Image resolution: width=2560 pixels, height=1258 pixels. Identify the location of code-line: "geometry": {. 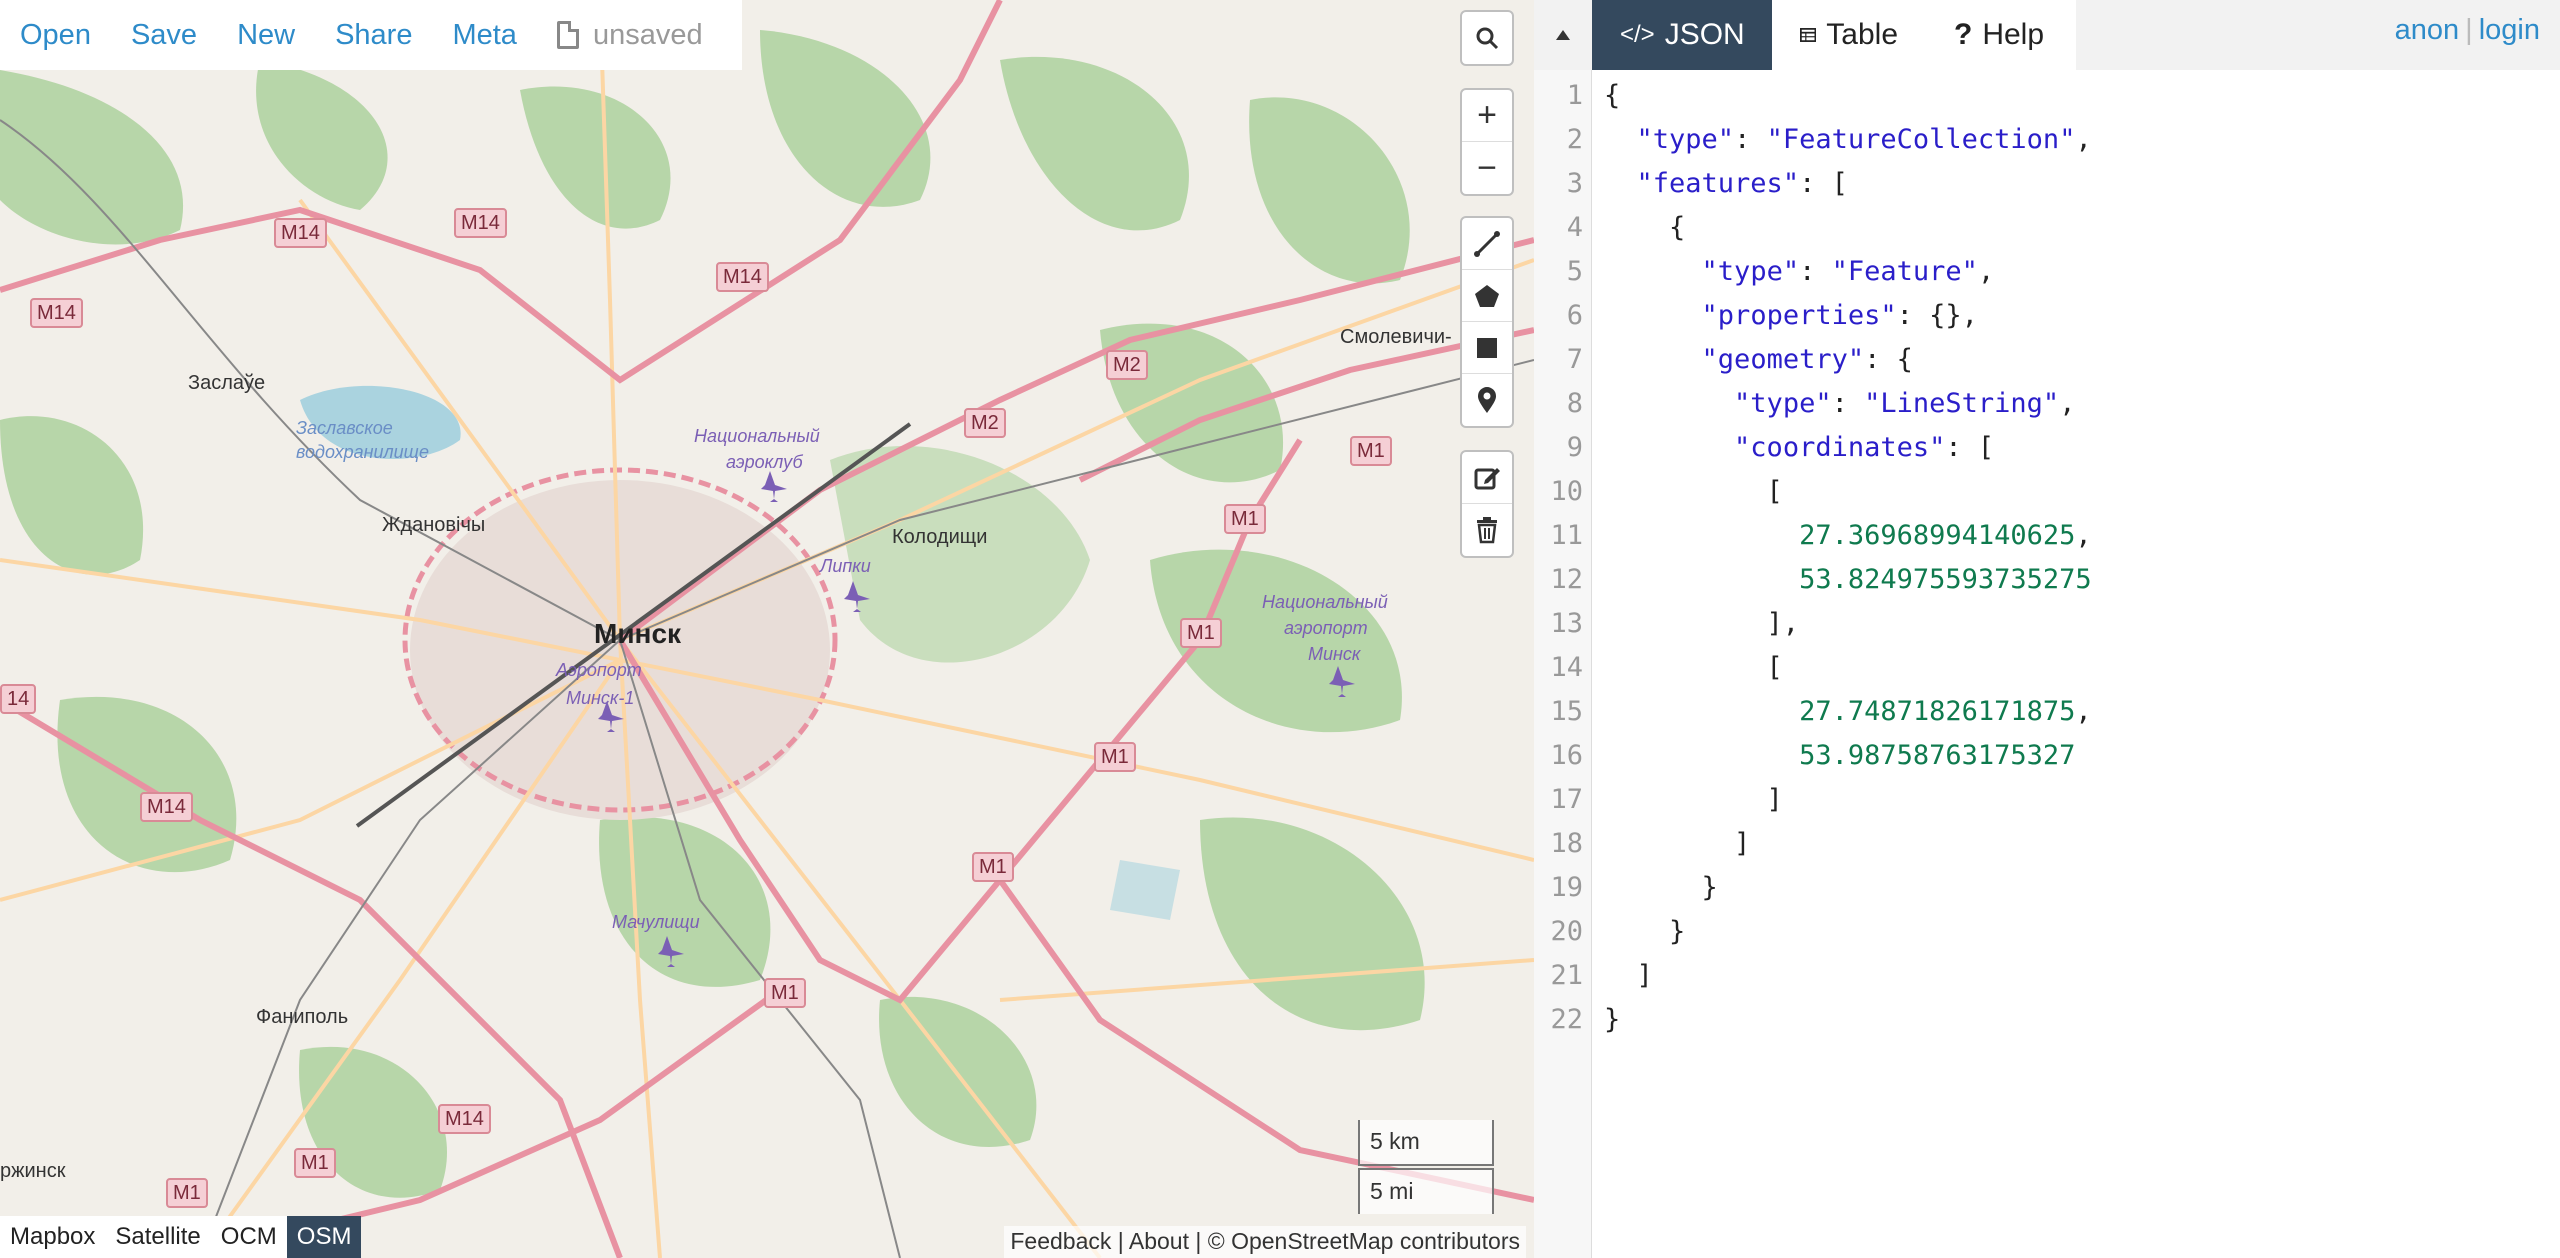
(1758, 359).